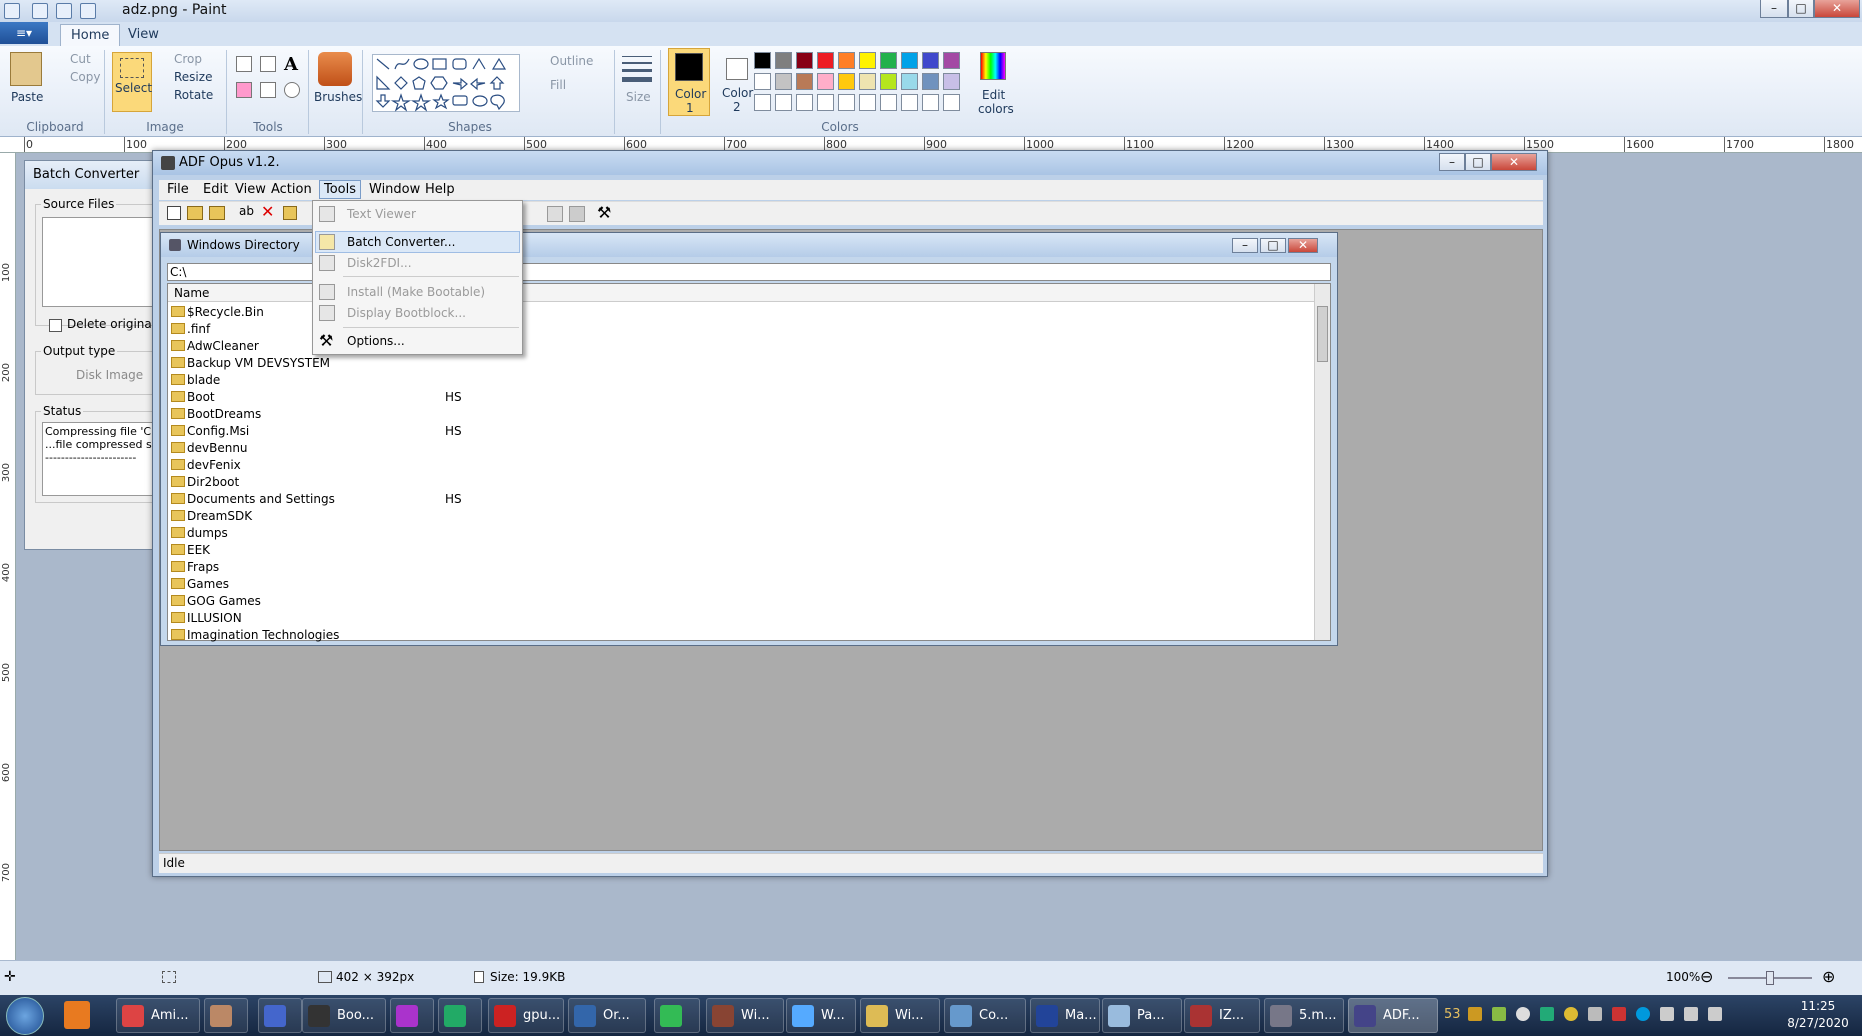 This screenshot has height=1036, width=1862. I want to click on list-item: Config.Msi HS, so click(741, 431).